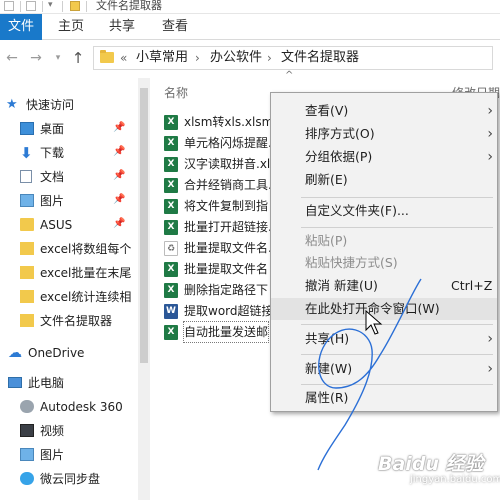 This screenshot has width=500, height=500. What do you see at coordinates (472, 285) in the screenshot?
I see `menu-undo-shortcut: Ctrl+Z` at bounding box center [472, 285].